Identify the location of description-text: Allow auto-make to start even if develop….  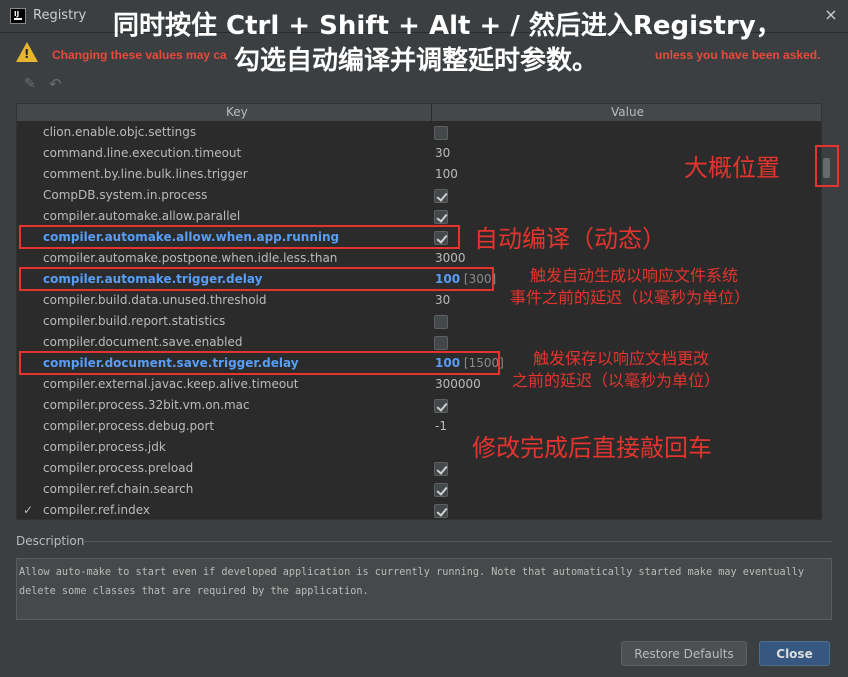
(412, 582).